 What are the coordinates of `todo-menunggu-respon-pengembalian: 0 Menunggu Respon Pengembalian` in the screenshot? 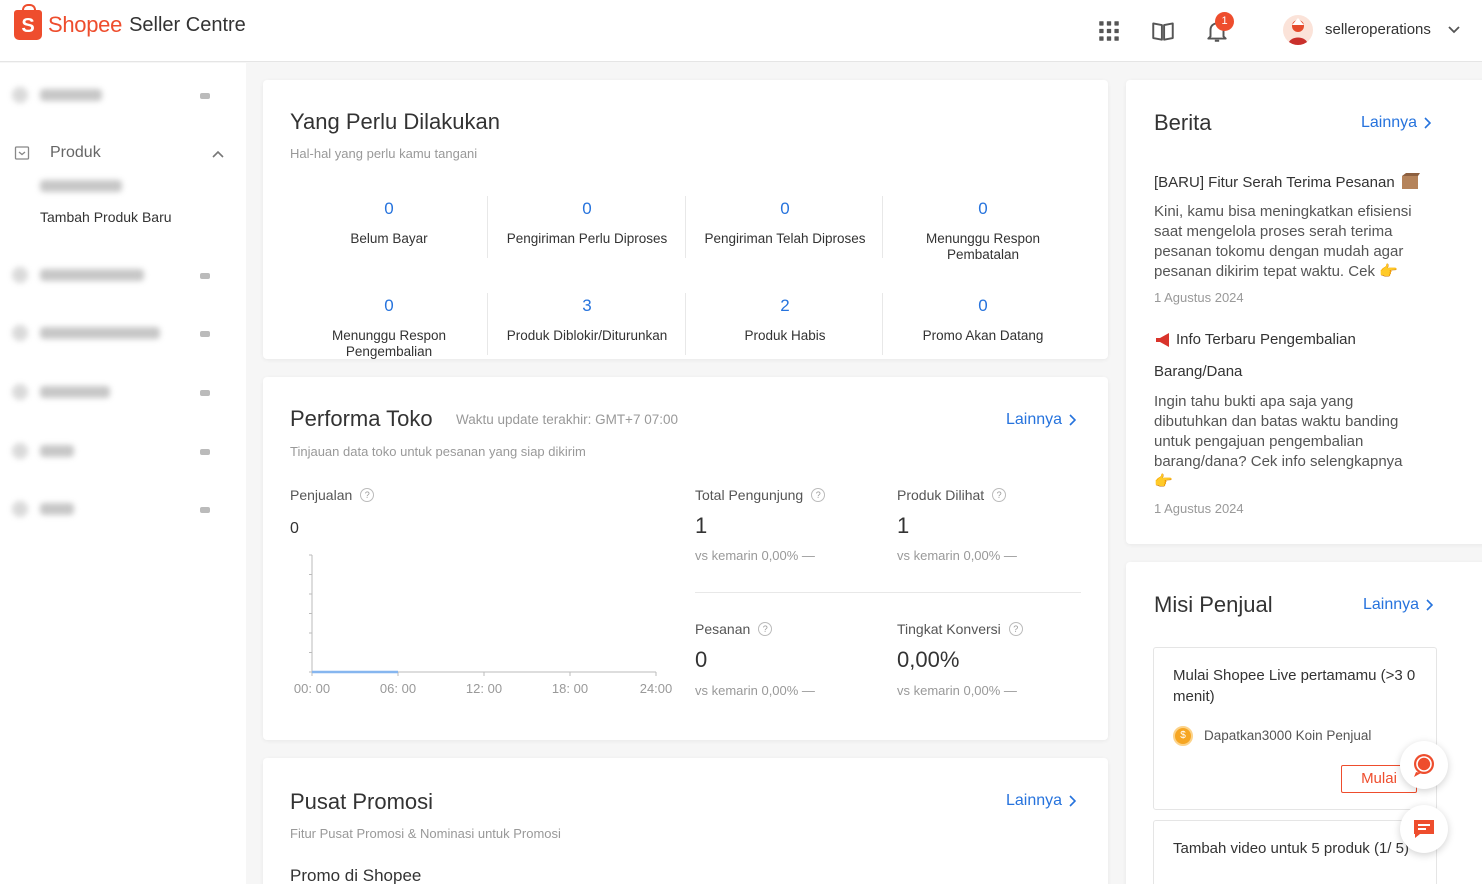 It's located at (389, 327).